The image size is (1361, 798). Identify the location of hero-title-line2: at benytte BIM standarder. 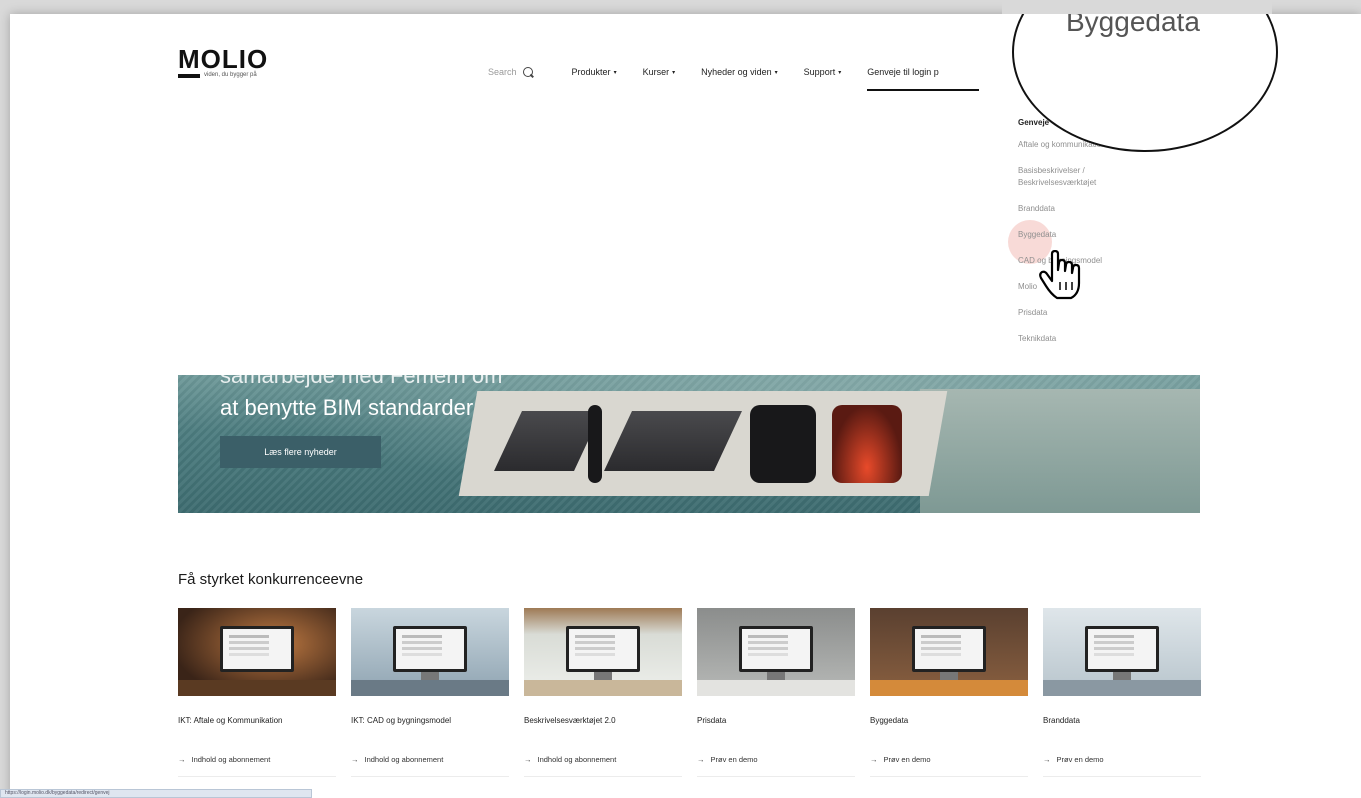
(347, 407).